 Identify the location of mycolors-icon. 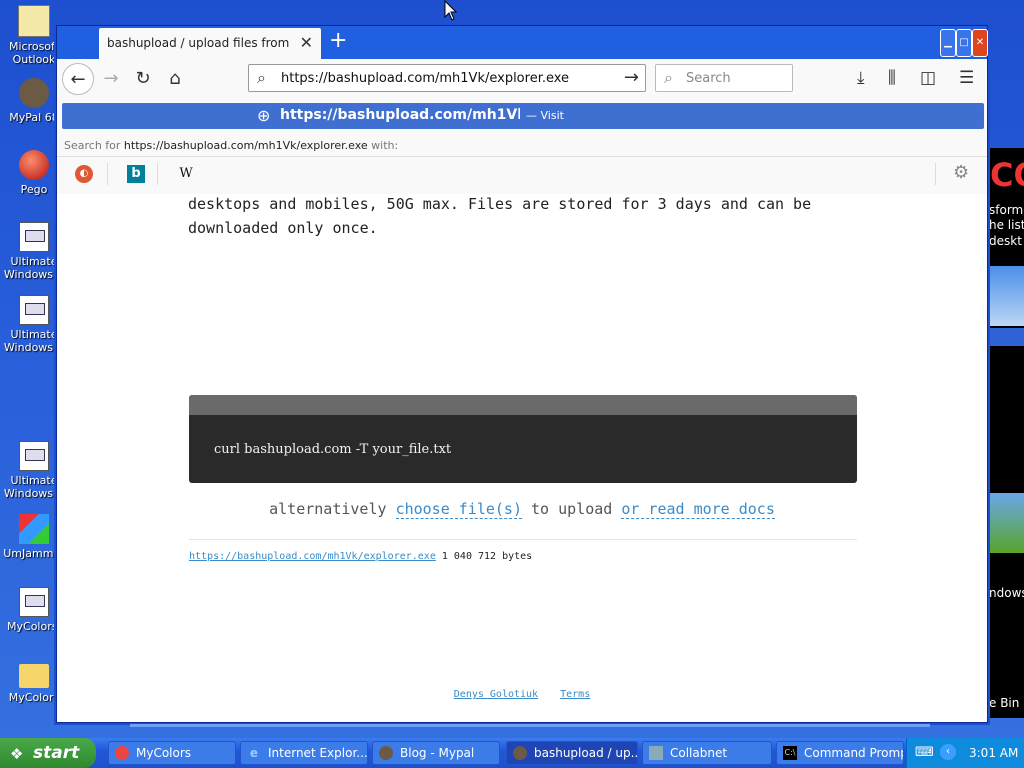
(122, 753).